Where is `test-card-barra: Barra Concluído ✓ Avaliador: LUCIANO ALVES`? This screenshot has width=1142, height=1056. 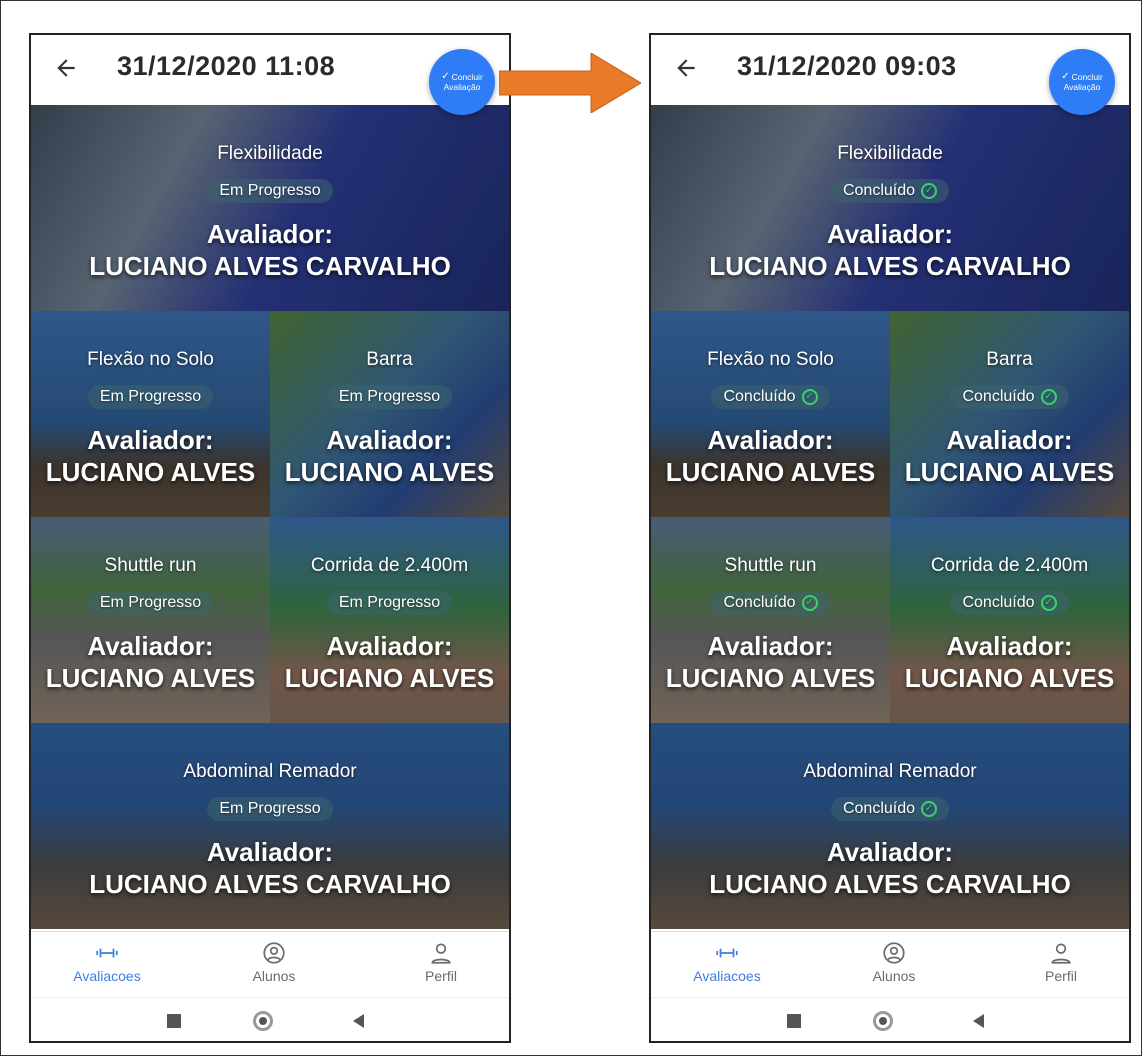 test-card-barra: Barra Concluído ✓ Avaliador: LUCIANO ALVES is located at coordinates (1009, 414).